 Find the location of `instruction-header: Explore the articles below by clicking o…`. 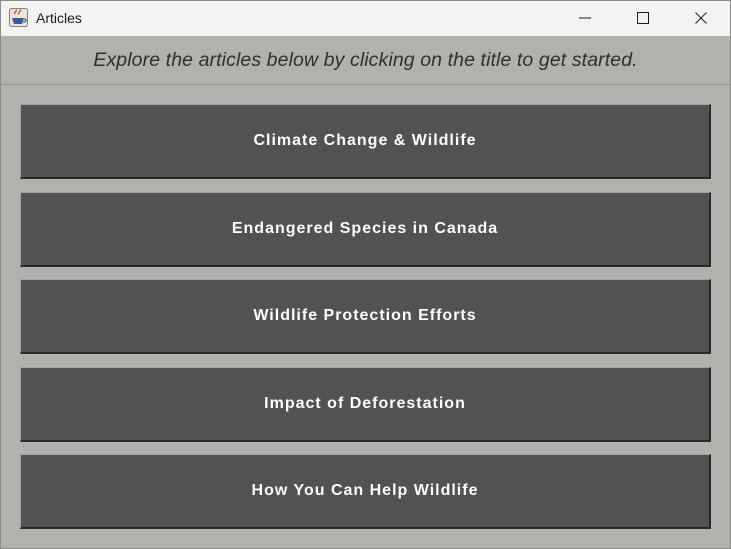

instruction-header: Explore the articles below by clicking o… is located at coordinates (365, 60).